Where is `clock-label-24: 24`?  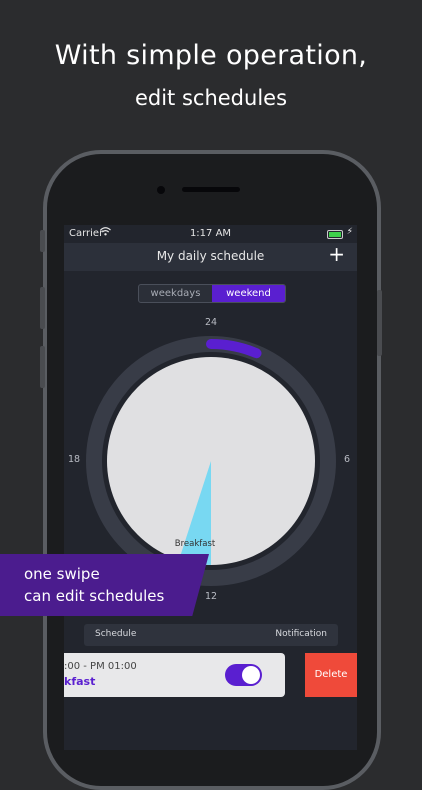 clock-label-24: 24 is located at coordinates (211, 322).